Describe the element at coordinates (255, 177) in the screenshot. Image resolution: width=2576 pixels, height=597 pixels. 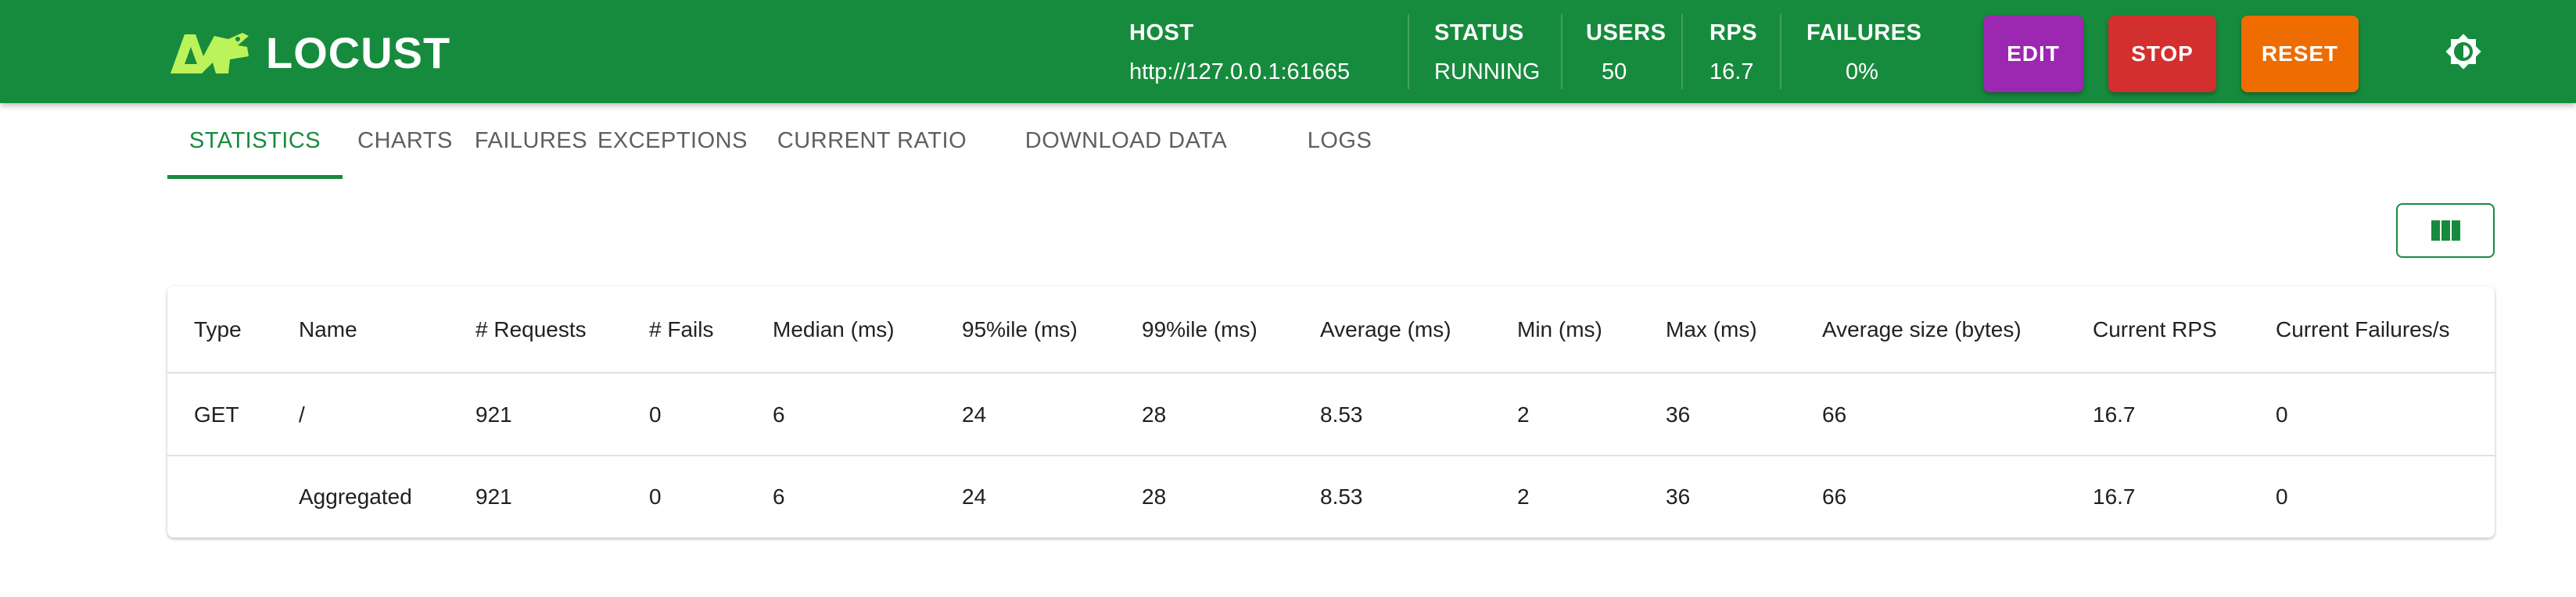
I see `active-tab-indicator` at that location.